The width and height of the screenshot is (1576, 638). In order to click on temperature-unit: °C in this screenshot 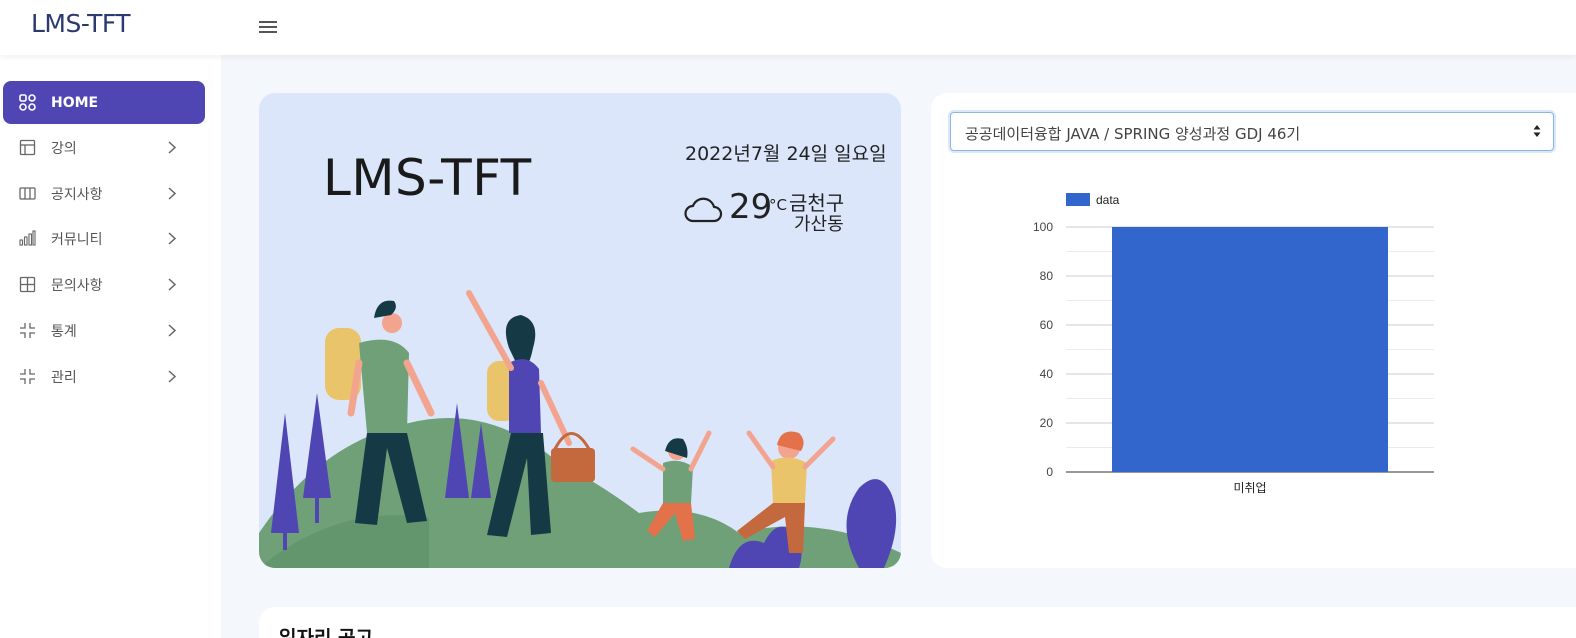, I will do `click(778, 205)`.